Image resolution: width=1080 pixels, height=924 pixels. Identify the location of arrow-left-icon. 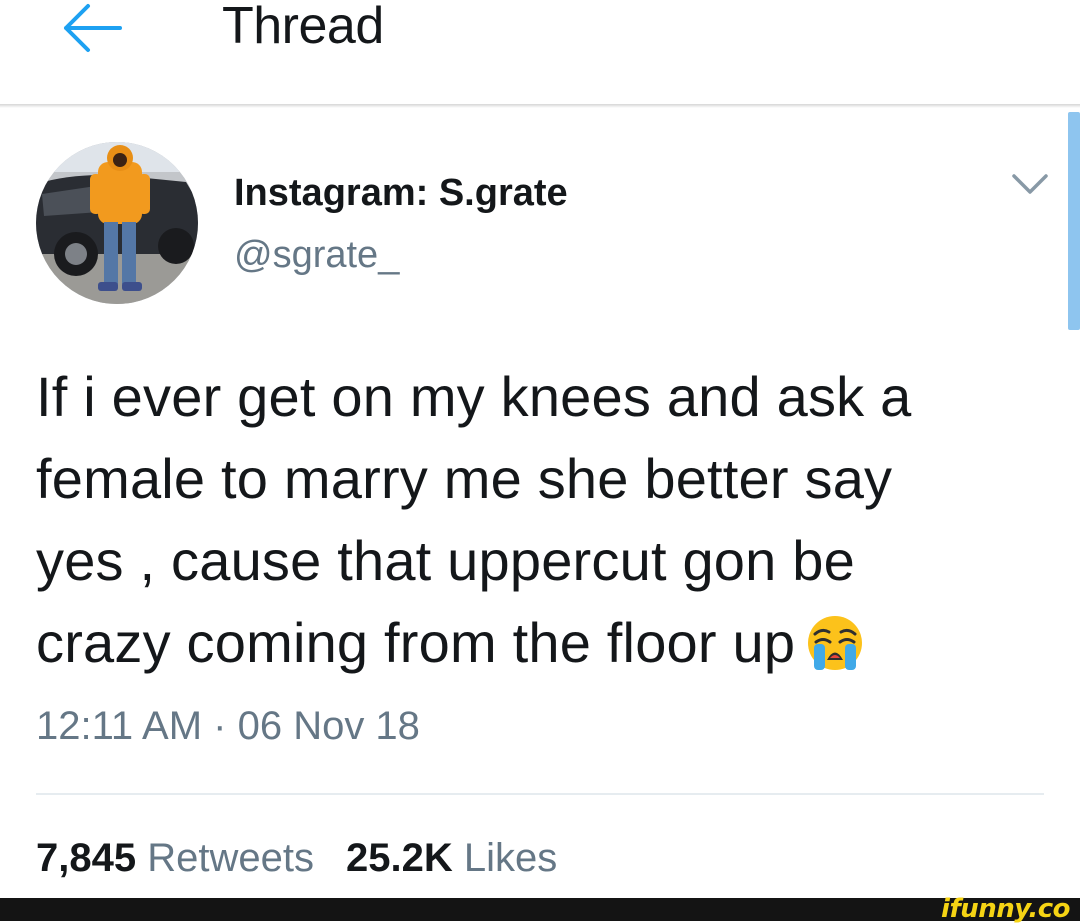
(93, 28).